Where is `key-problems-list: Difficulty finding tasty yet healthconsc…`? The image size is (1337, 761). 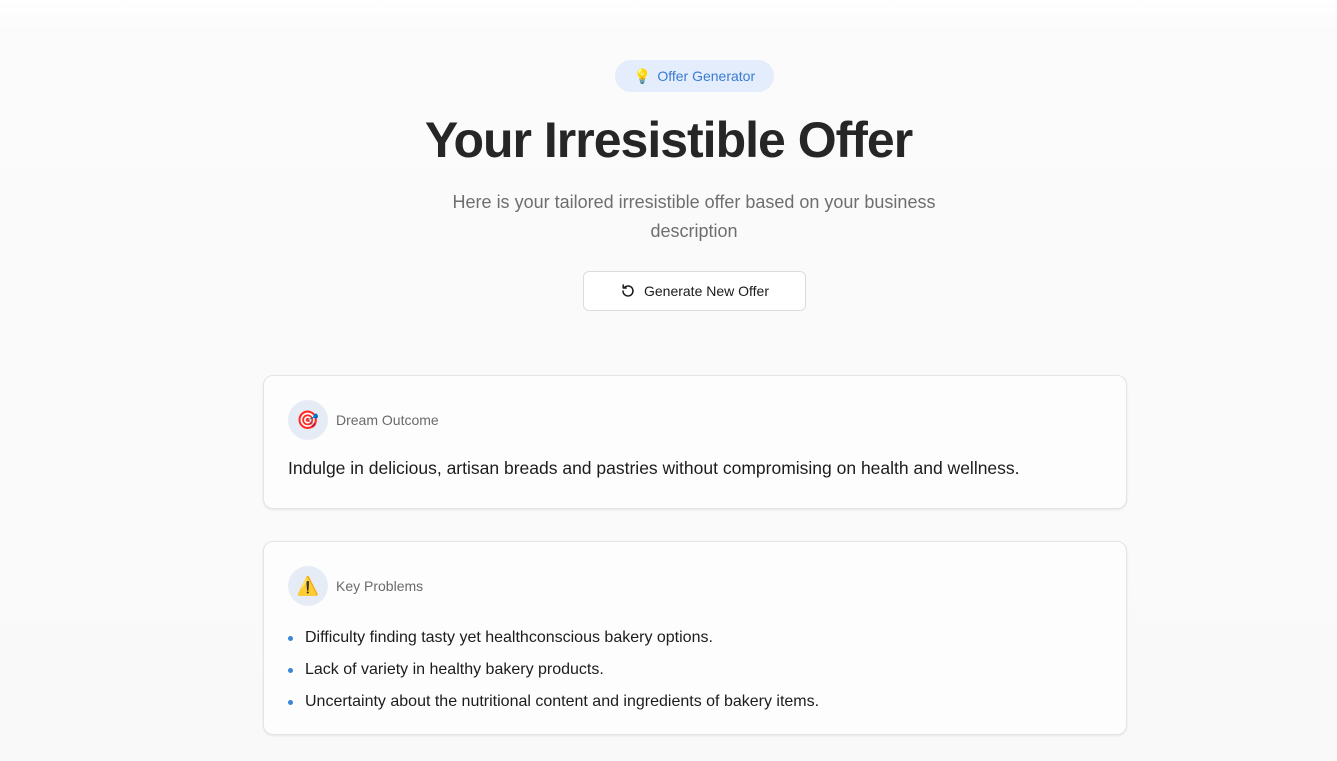
key-problems-list: Difficulty finding tasty yet healthconsc… is located at coordinates (553, 670).